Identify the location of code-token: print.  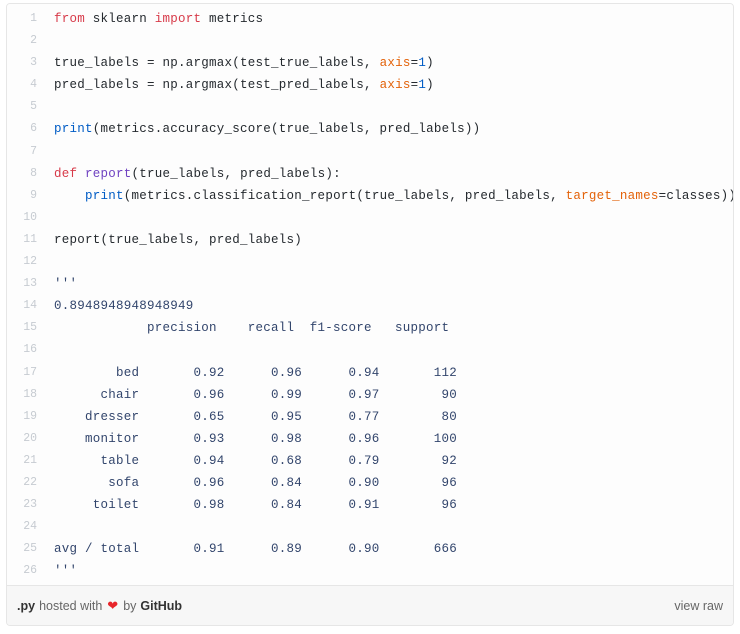
(104, 195).